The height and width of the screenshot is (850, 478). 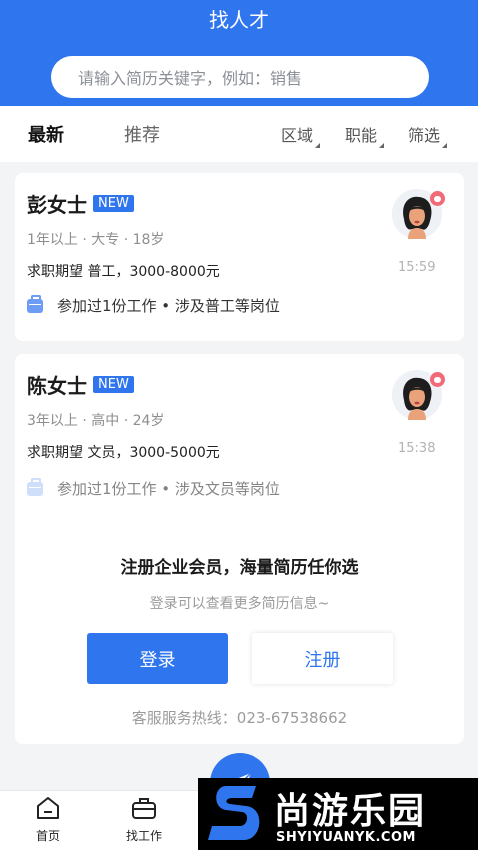 I want to click on candidate-name-row: 彭女士 NEW, so click(x=80, y=203).